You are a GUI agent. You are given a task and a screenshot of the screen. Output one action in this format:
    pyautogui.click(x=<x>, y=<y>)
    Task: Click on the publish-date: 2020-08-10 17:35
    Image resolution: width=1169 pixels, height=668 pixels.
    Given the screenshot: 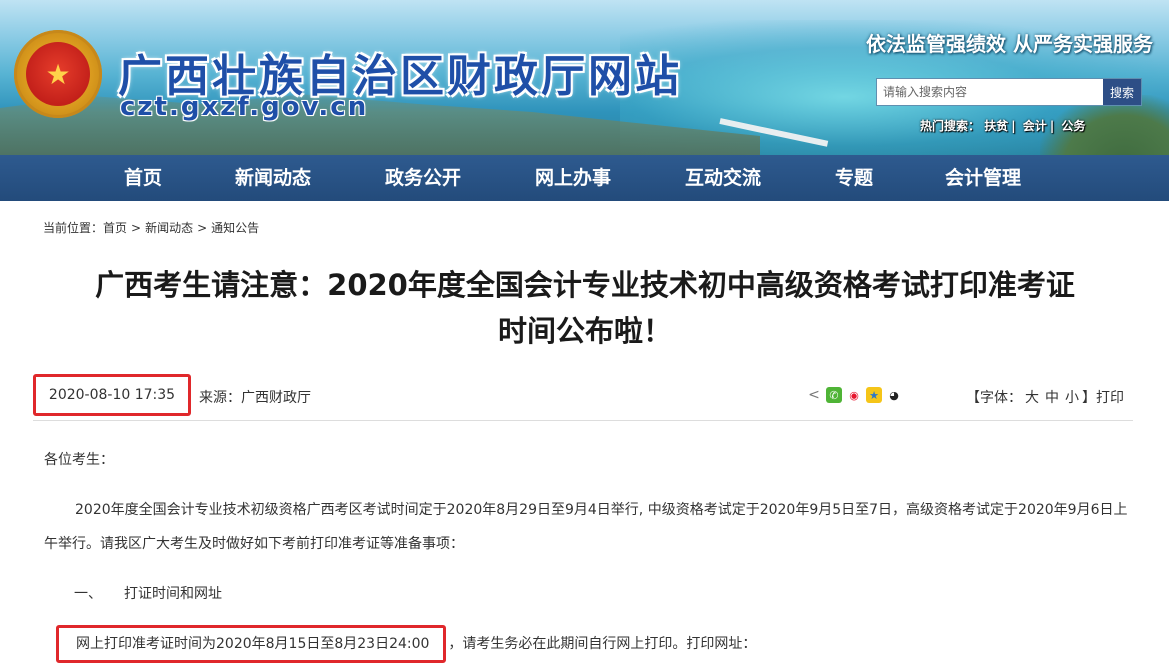 What is the action you would take?
    pyautogui.click(x=112, y=395)
    